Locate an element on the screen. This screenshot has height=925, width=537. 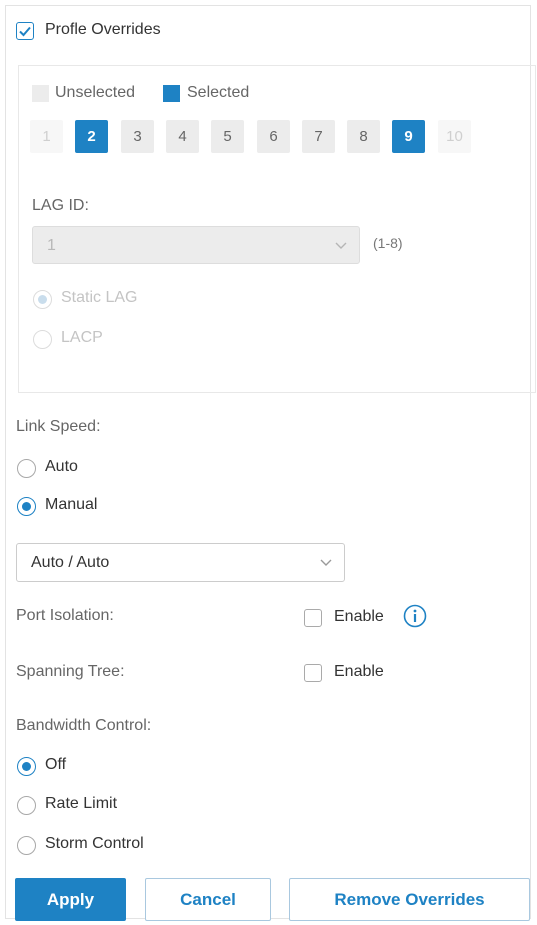
port-isolation-enable-label: Enable is located at coordinates (359, 616).